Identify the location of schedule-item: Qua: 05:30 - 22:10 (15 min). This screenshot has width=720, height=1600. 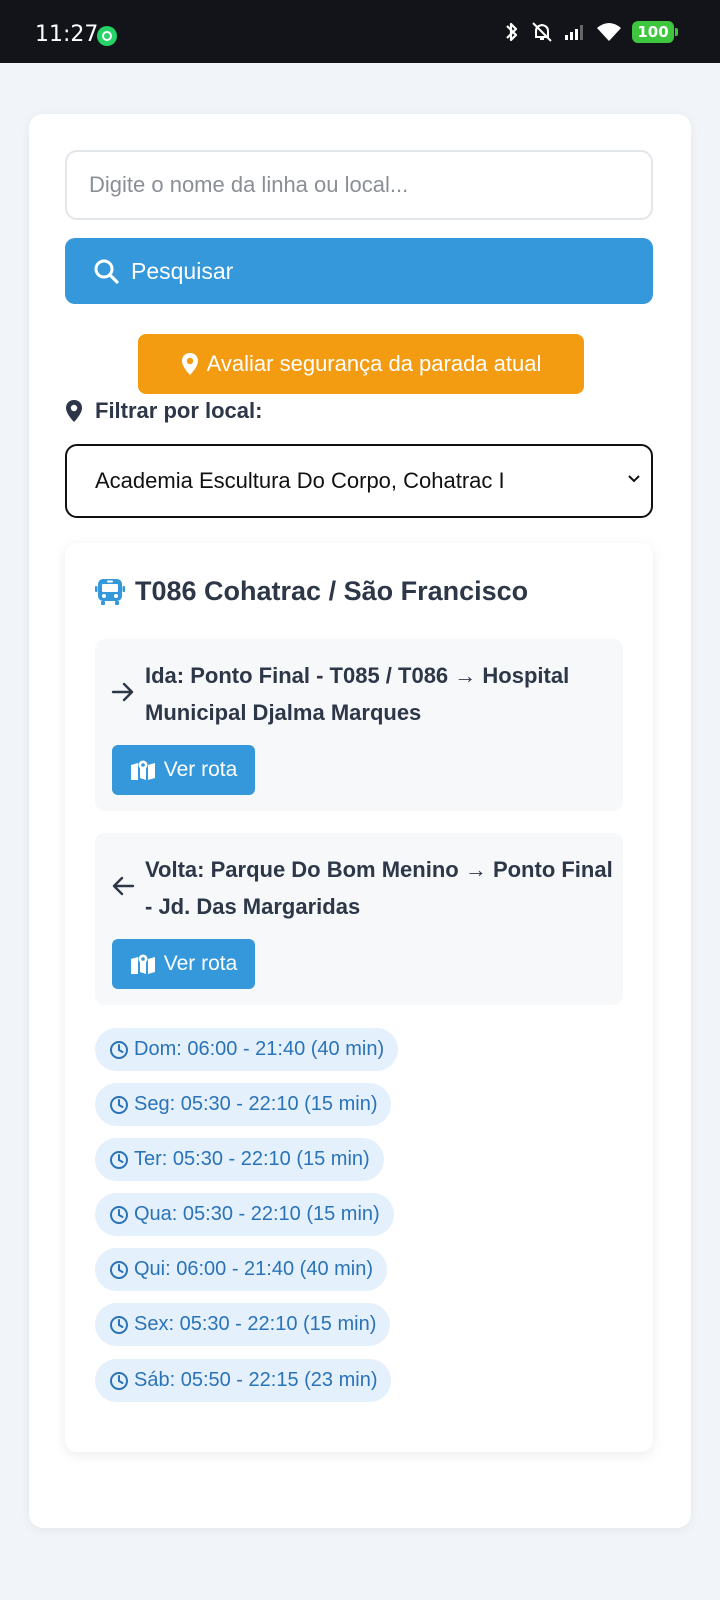
(244, 1214).